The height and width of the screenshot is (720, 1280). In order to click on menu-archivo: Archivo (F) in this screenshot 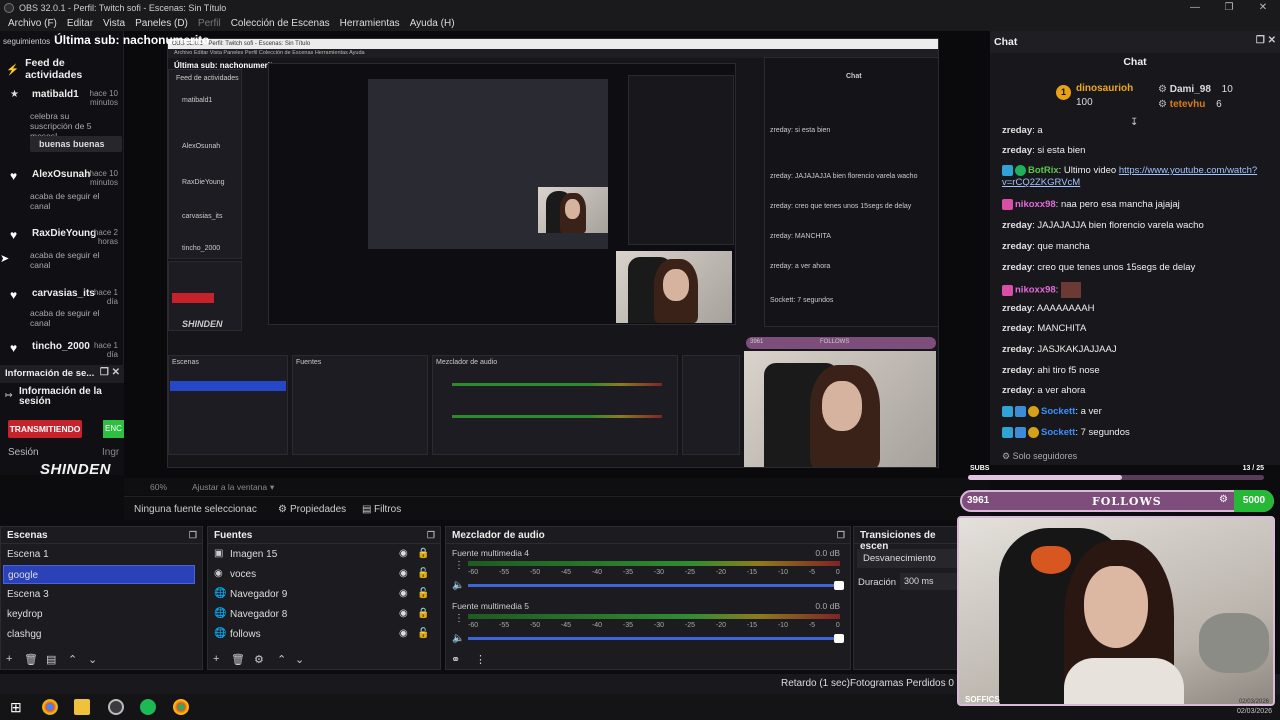, I will do `click(32, 23)`.